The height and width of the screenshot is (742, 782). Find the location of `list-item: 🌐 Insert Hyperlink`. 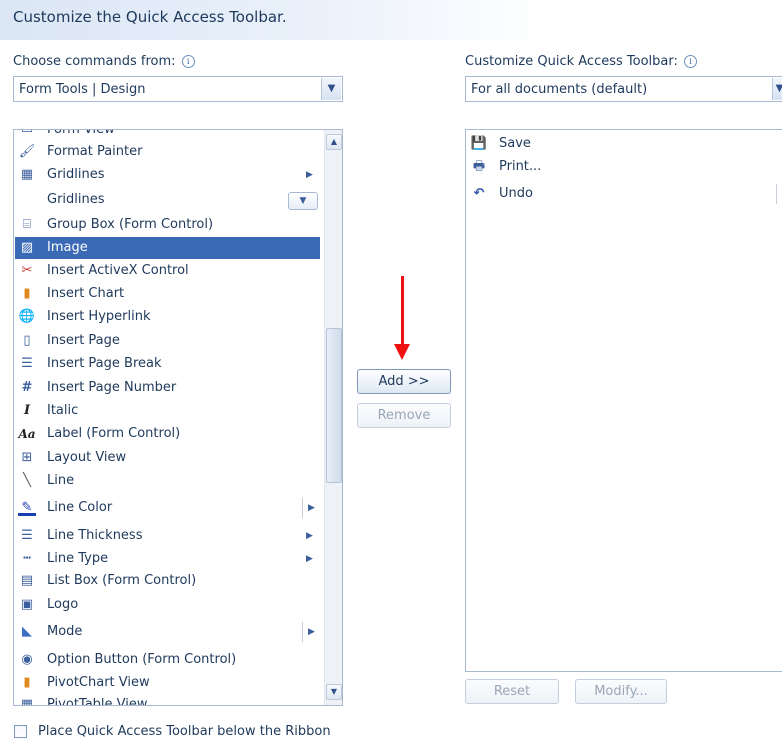

list-item: 🌐 Insert Hyperlink is located at coordinates (167, 317).